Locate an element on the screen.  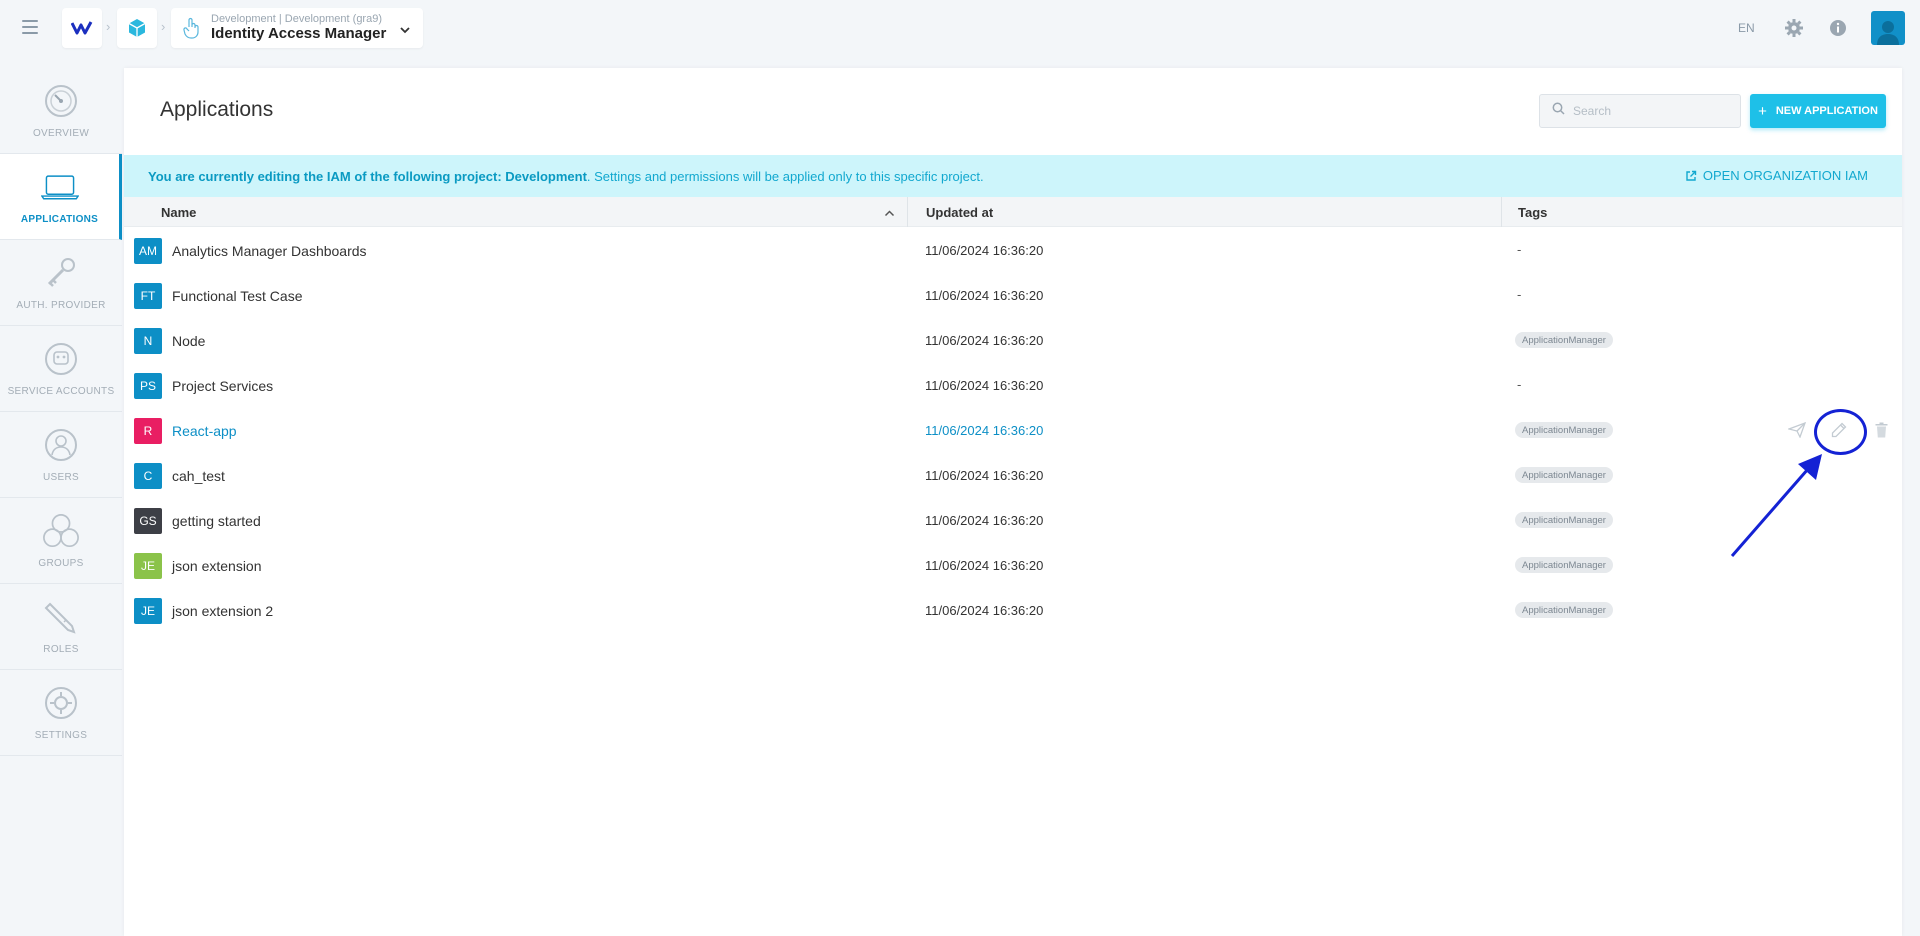
app-name: Node is located at coordinates (188, 341).